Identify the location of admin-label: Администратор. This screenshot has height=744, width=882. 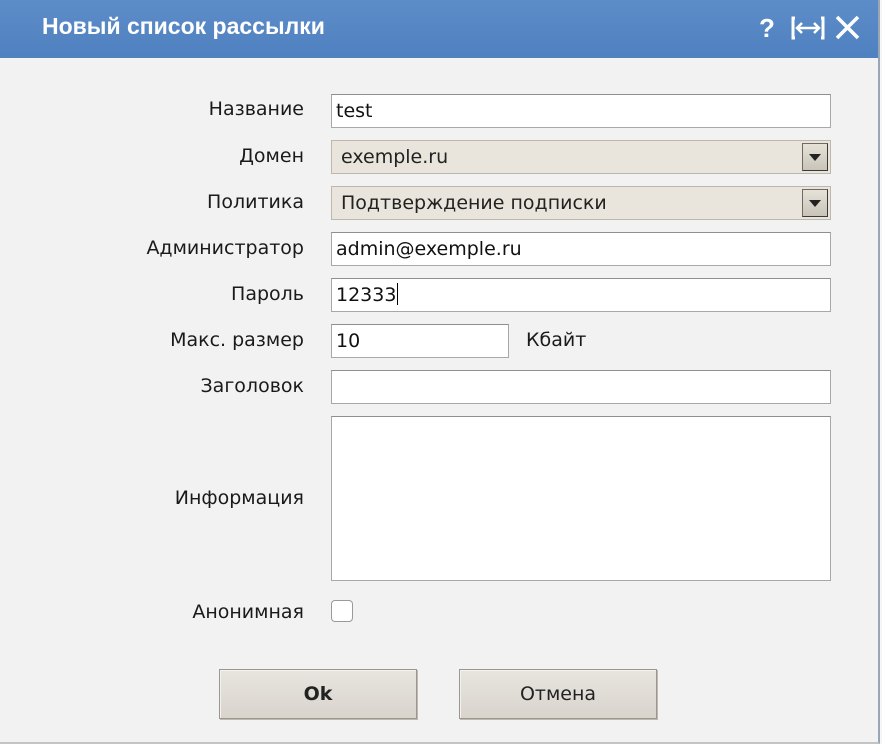
(225, 248).